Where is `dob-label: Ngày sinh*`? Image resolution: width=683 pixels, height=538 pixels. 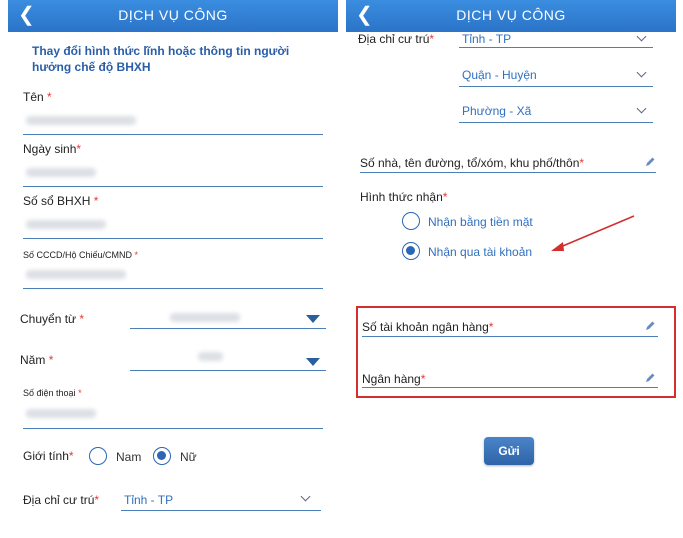
dob-label: Ngày sinh* is located at coordinates (52, 149).